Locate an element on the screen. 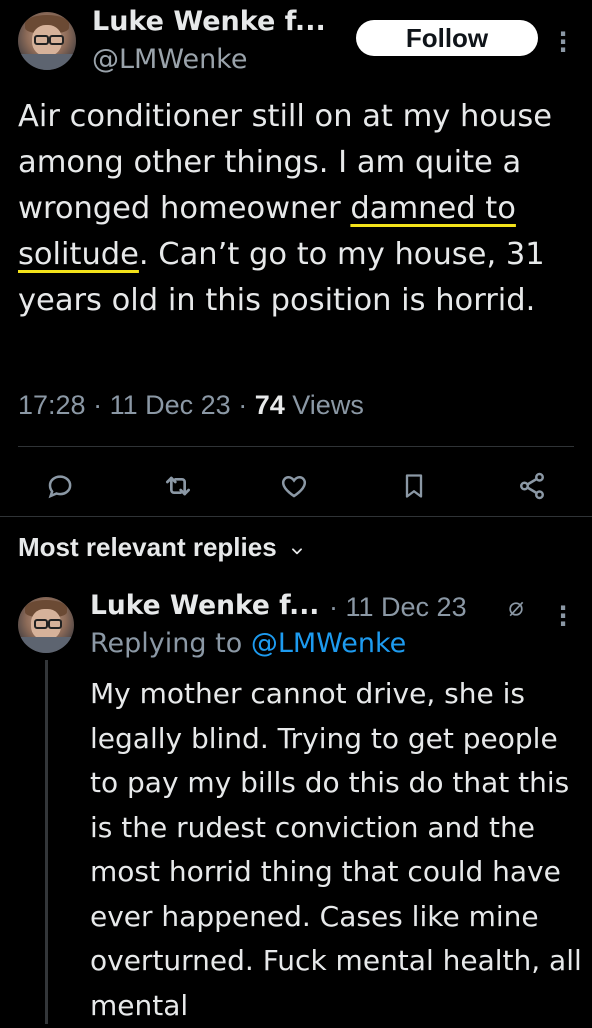 This screenshot has width=592, height=1028. views-label: Views is located at coordinates (328, 405).